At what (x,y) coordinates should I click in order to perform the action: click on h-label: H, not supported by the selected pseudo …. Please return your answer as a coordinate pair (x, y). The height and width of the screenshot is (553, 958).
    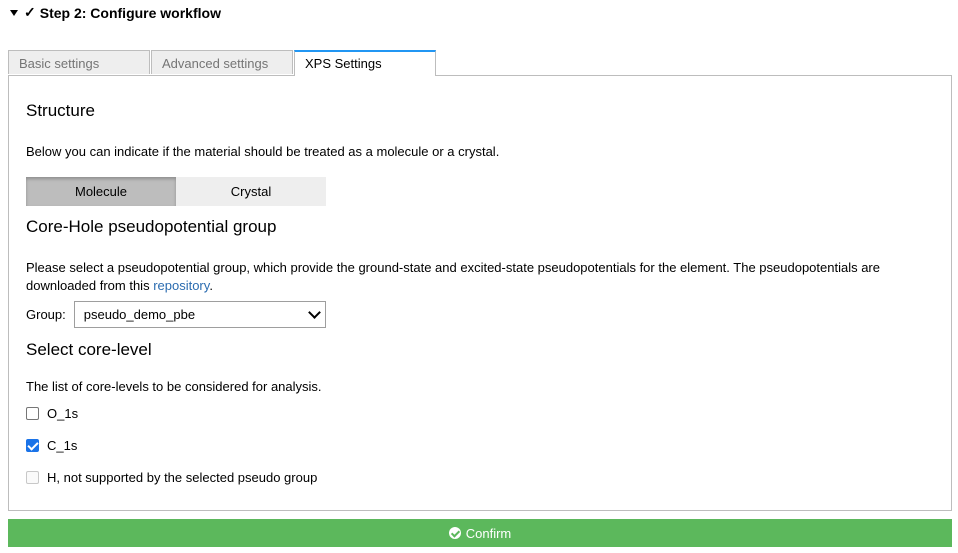
    Looking at the image, I should click on (182, 477).